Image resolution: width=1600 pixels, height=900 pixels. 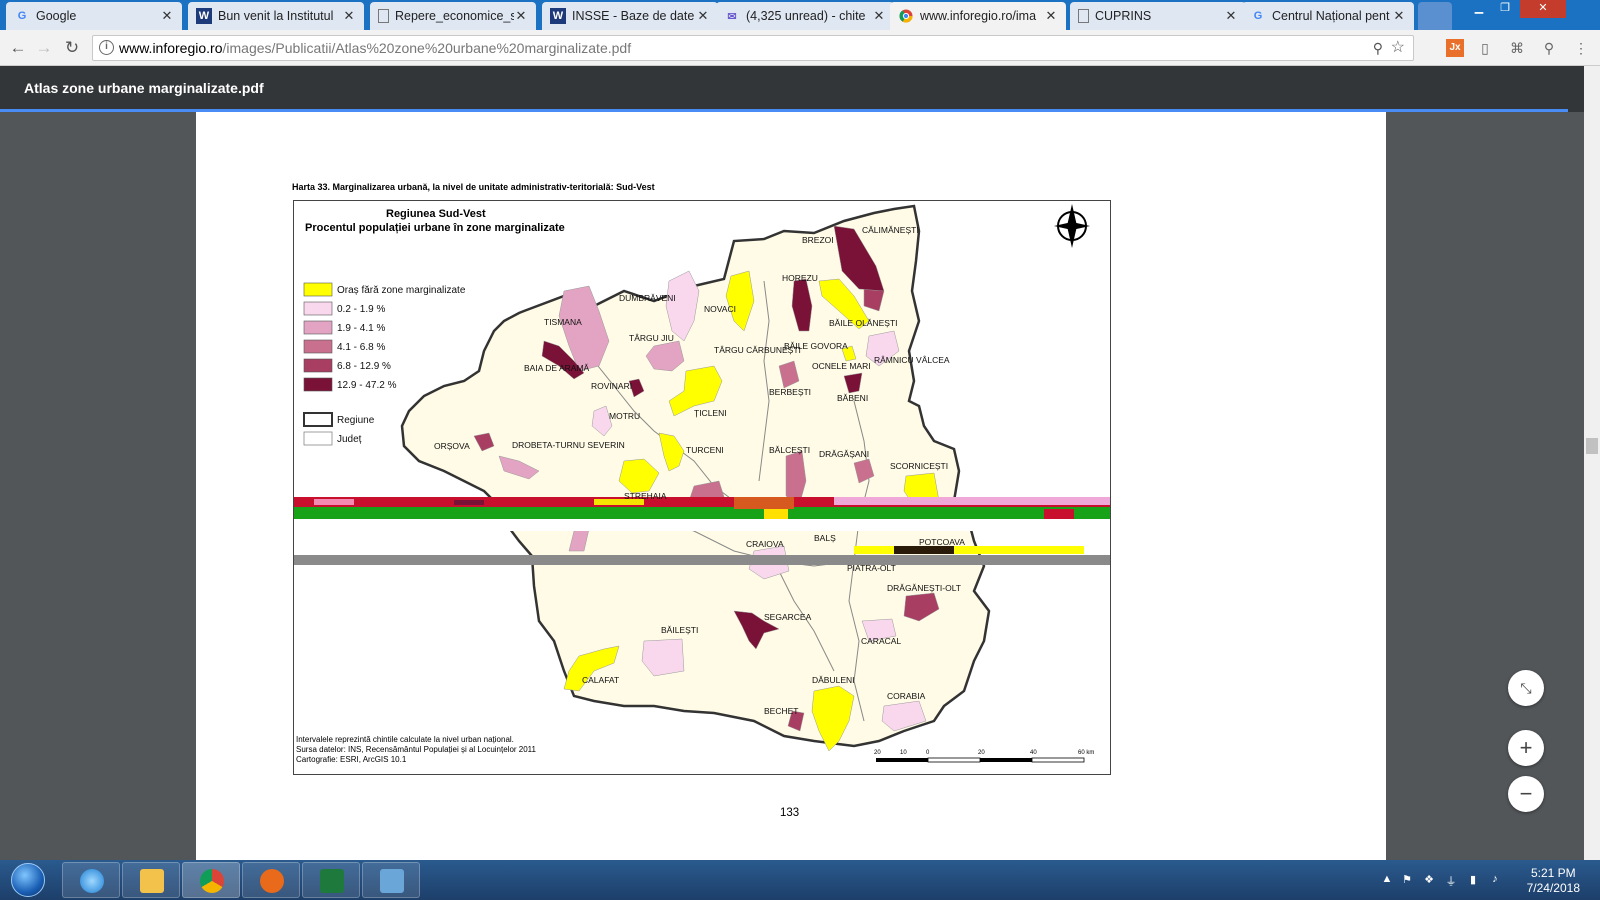 I want to click on label-strehaia: STREHAIA, so click(x=645, y=496).